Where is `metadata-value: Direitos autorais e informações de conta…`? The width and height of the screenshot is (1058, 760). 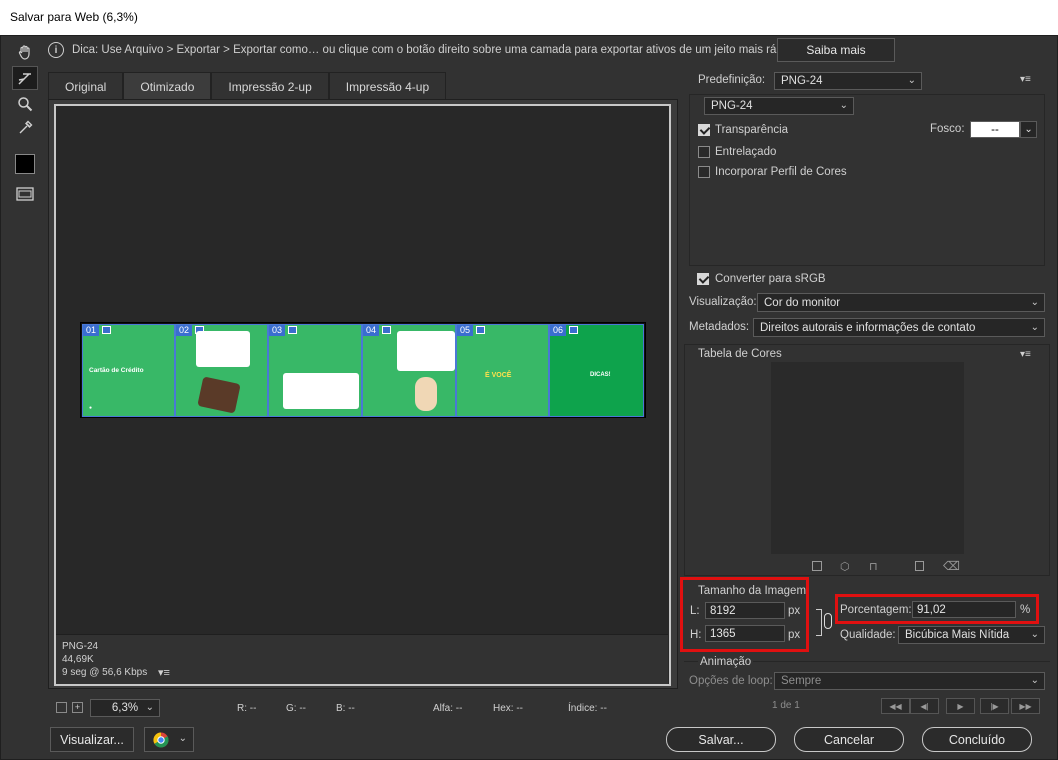
metadata-value: Direitos autorais e informações de conta… is located at coordinates (868, 327).